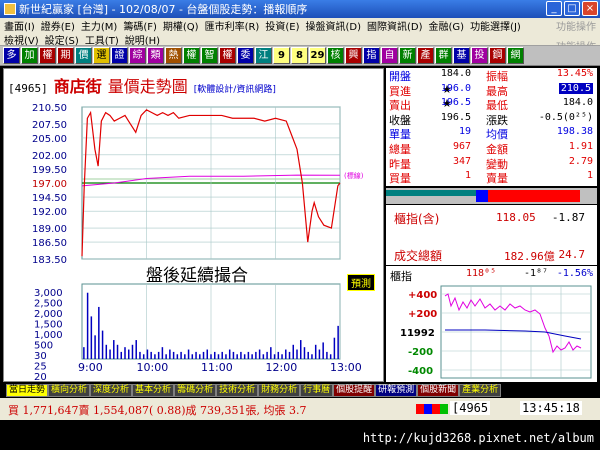 The width and height of the screenshot is (600, 450). What do you see at coordinates (111, 390) in the screenshot?
I see `tab-2: 深度分析` at bounding box center [111, 390].